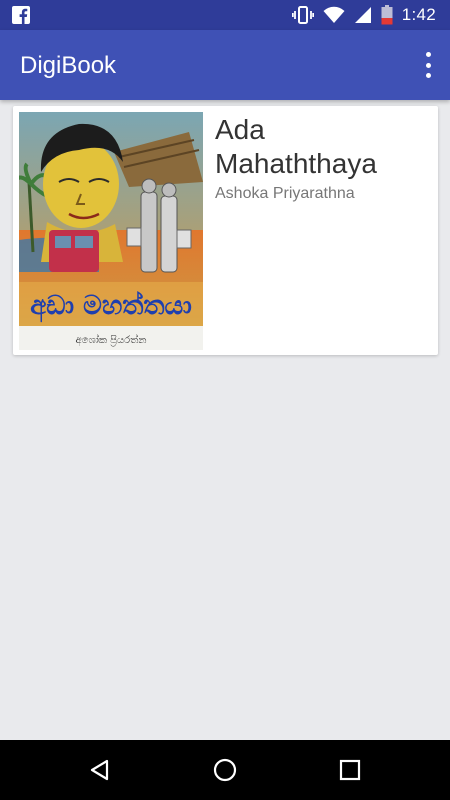  What do you see at coordinates (285, 193) in the screenshot?
I see `book-author: Ashoka Priyarathna` at bounding box center [285, 193].